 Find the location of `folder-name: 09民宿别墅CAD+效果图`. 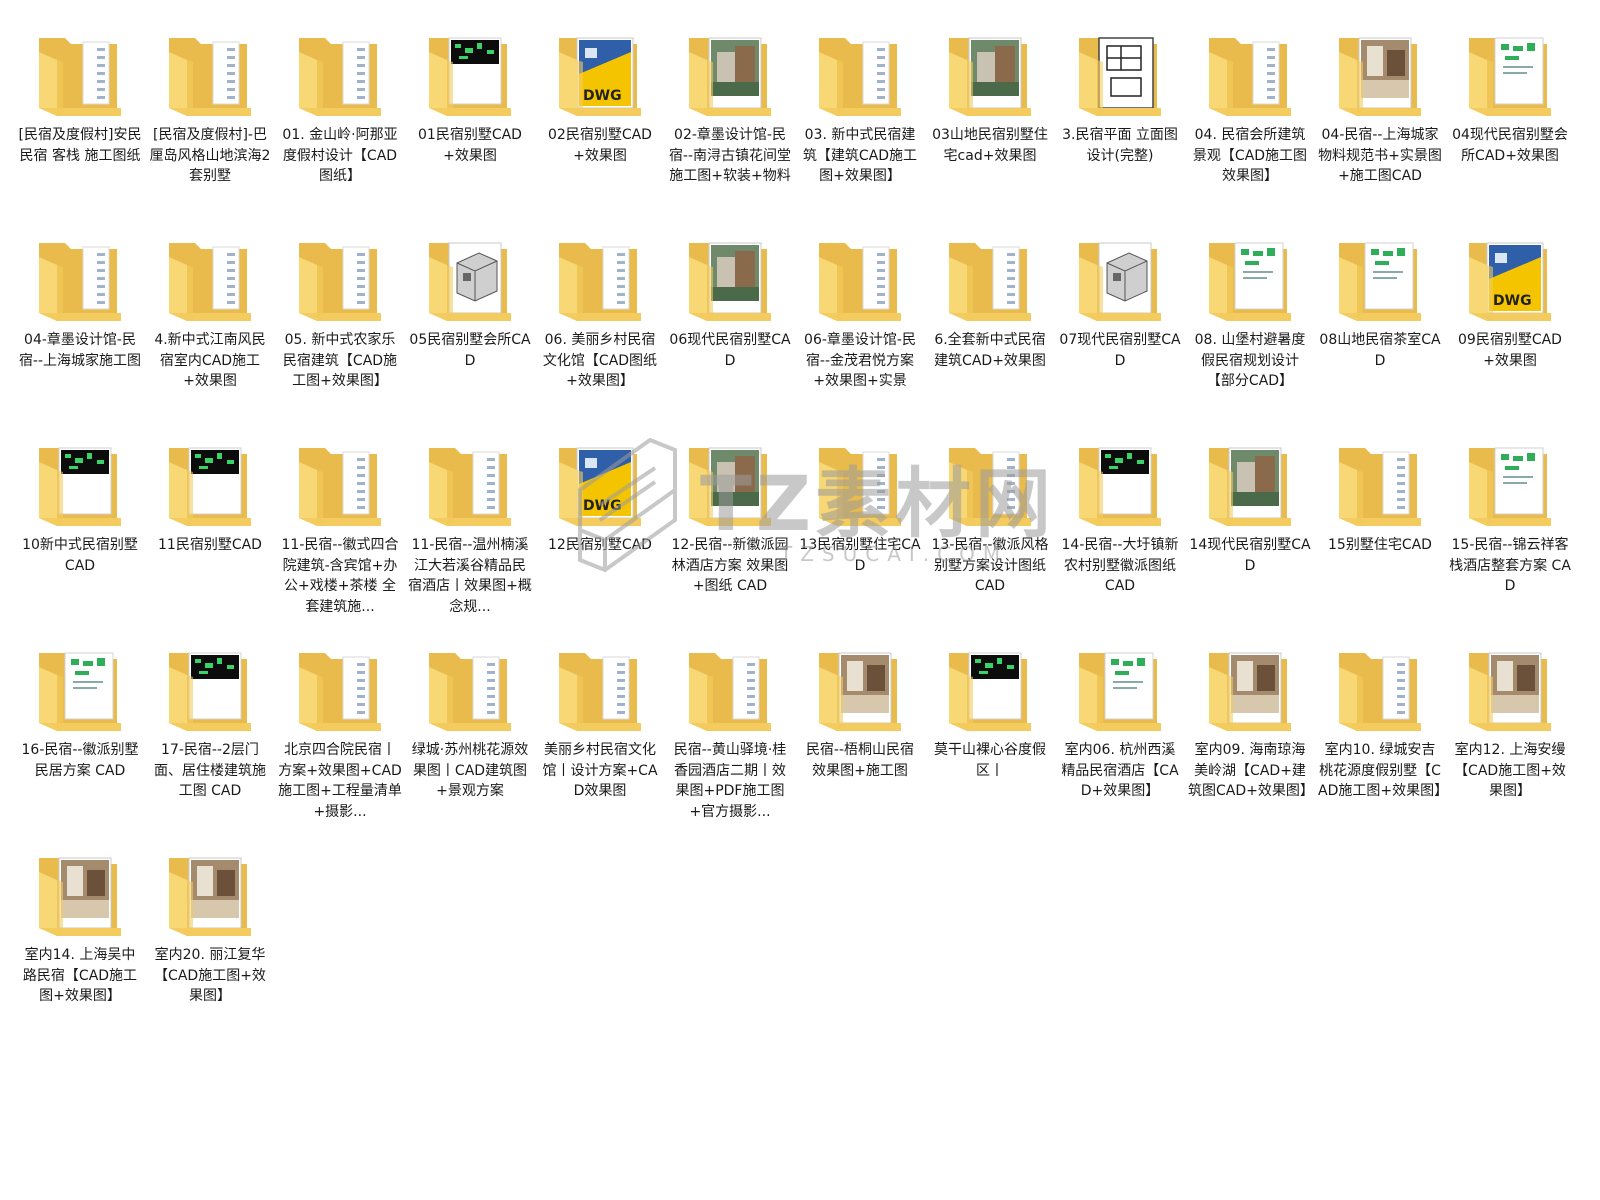

folder-name: 09民宿别墅CAD+效果图 is located at coordinates (1510, 350).